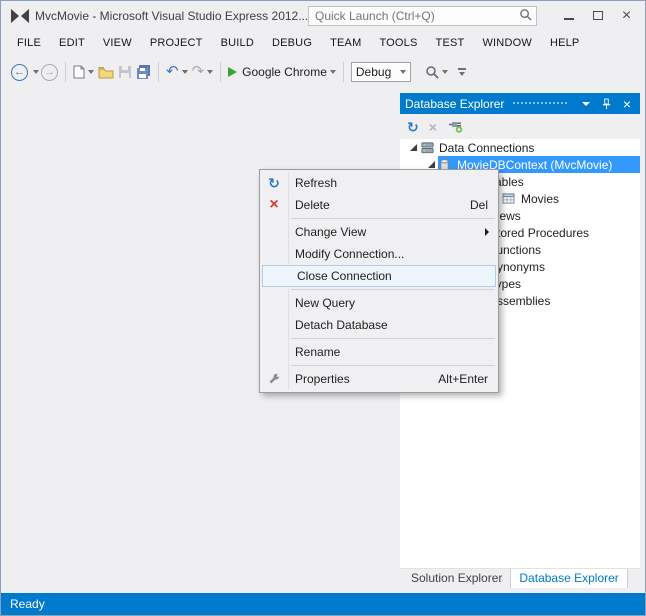  Describe the element at coordinates (332, 72) in the screenshot. I see `run-target-caret-icon` at that location.